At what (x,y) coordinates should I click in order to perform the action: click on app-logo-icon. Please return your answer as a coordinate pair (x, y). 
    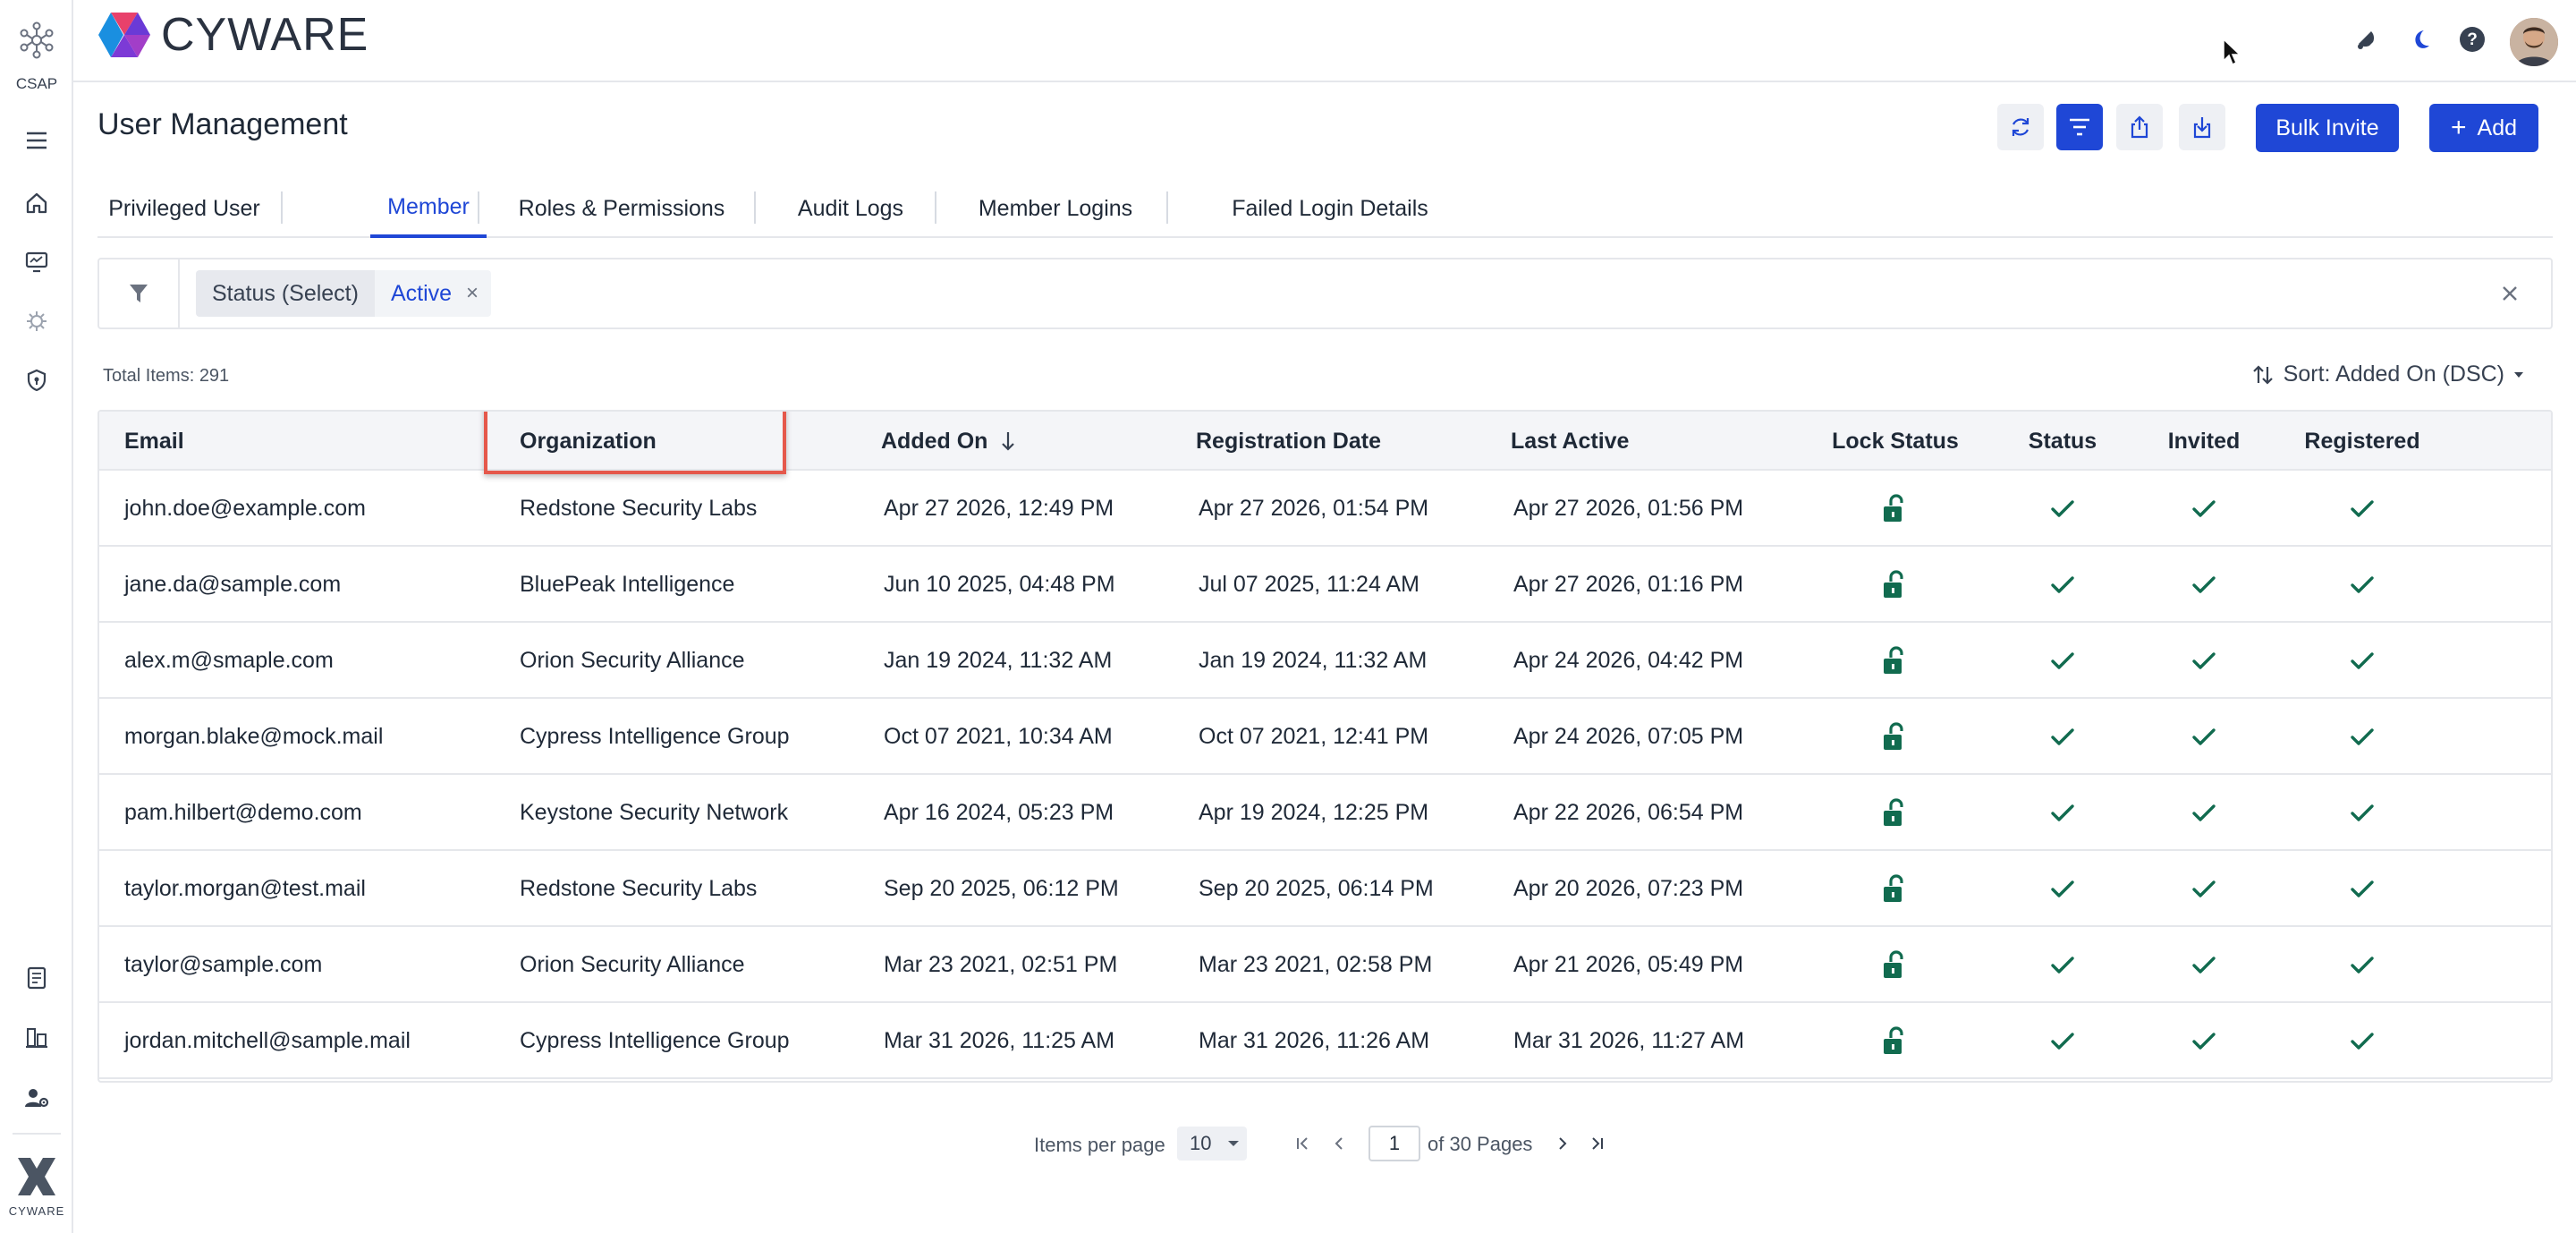
    Looking at the image, I should click on (36, 40).